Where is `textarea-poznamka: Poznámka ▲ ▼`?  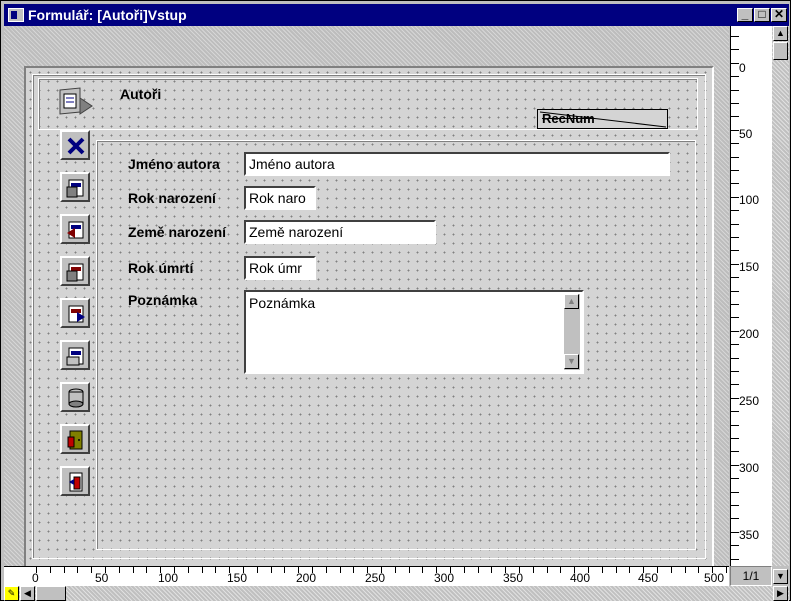
textarea-poznamka: Poznámka ▲ ▼ is located at coordinates (414, 332).